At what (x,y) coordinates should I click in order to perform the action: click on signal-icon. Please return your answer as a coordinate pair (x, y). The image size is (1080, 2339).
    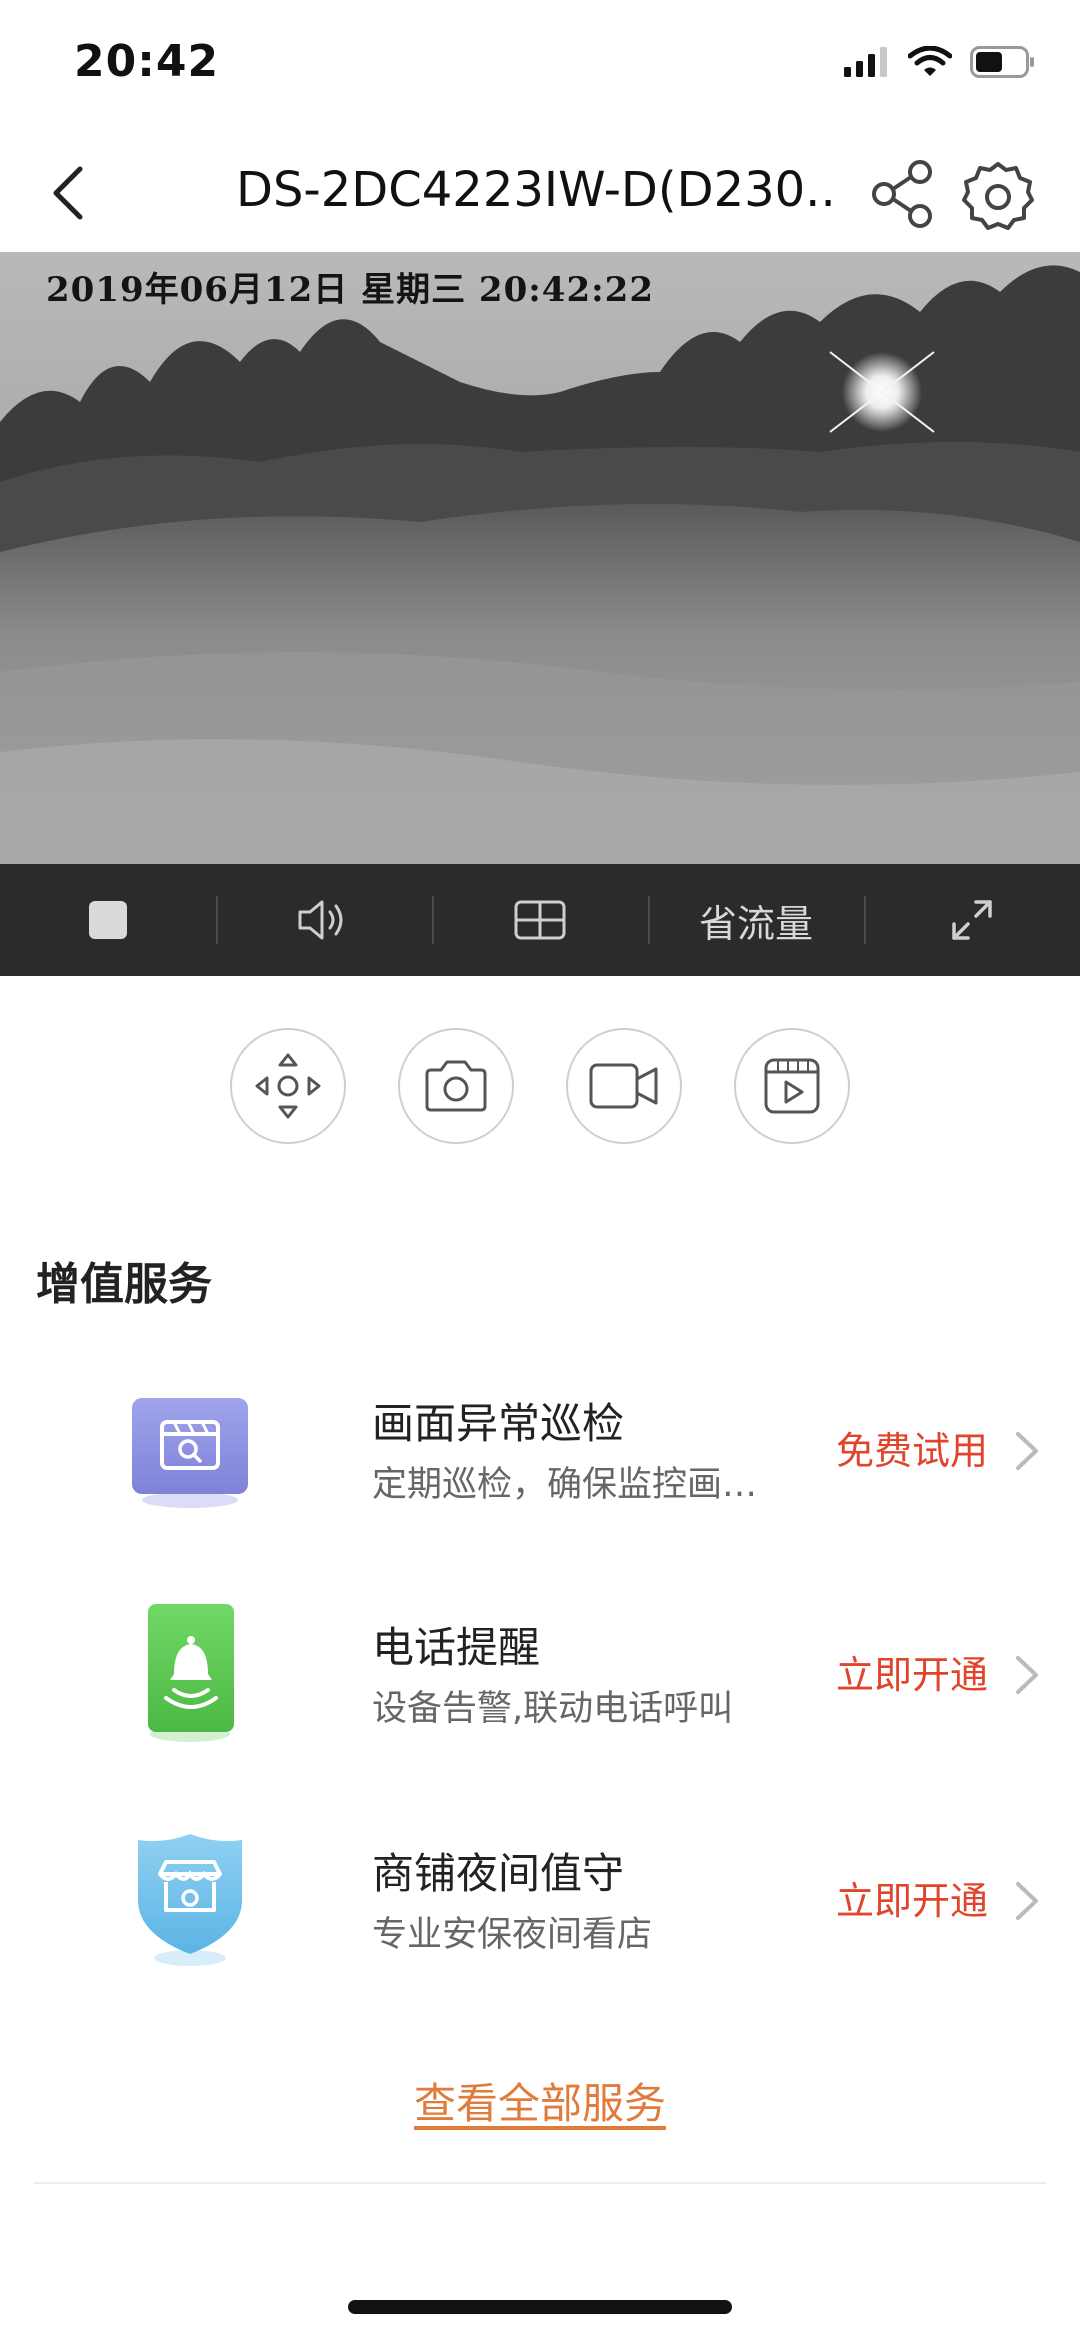
    Looking at the image, I should click on (865, 62).